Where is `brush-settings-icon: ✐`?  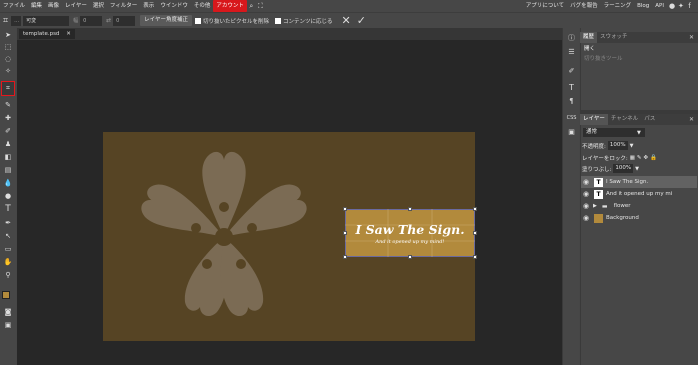 brush-settings-icon: ✐ is located at coordinates (571, 71).